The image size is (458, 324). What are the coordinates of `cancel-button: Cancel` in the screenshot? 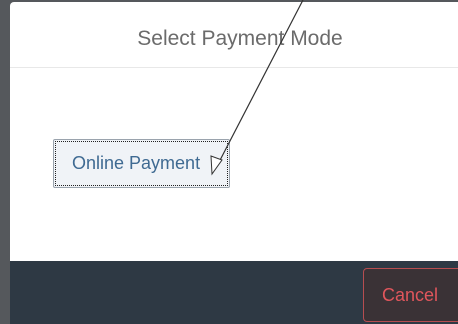 It's located at (410, 295).